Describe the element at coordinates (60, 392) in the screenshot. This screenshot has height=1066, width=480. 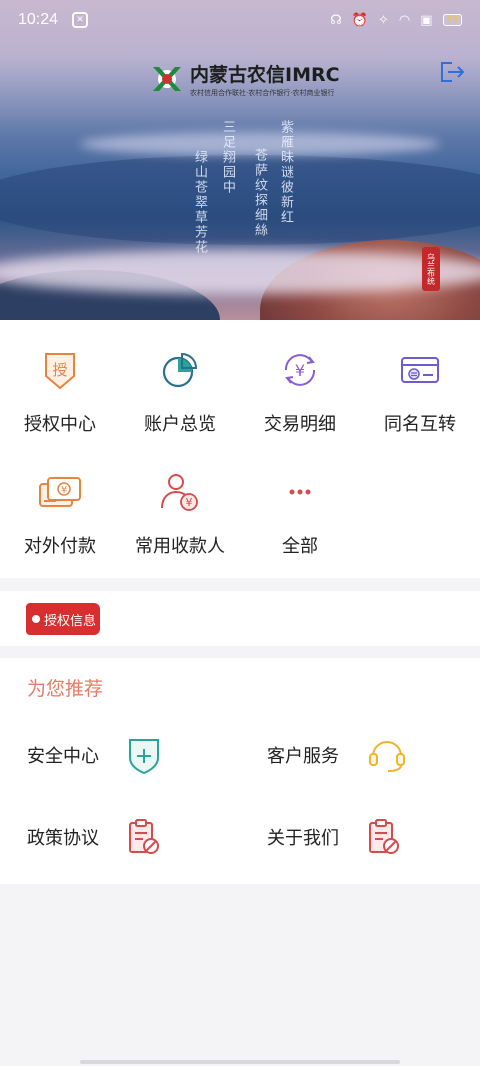
I see `function-authorization-center: 授 授权中心` at that location.